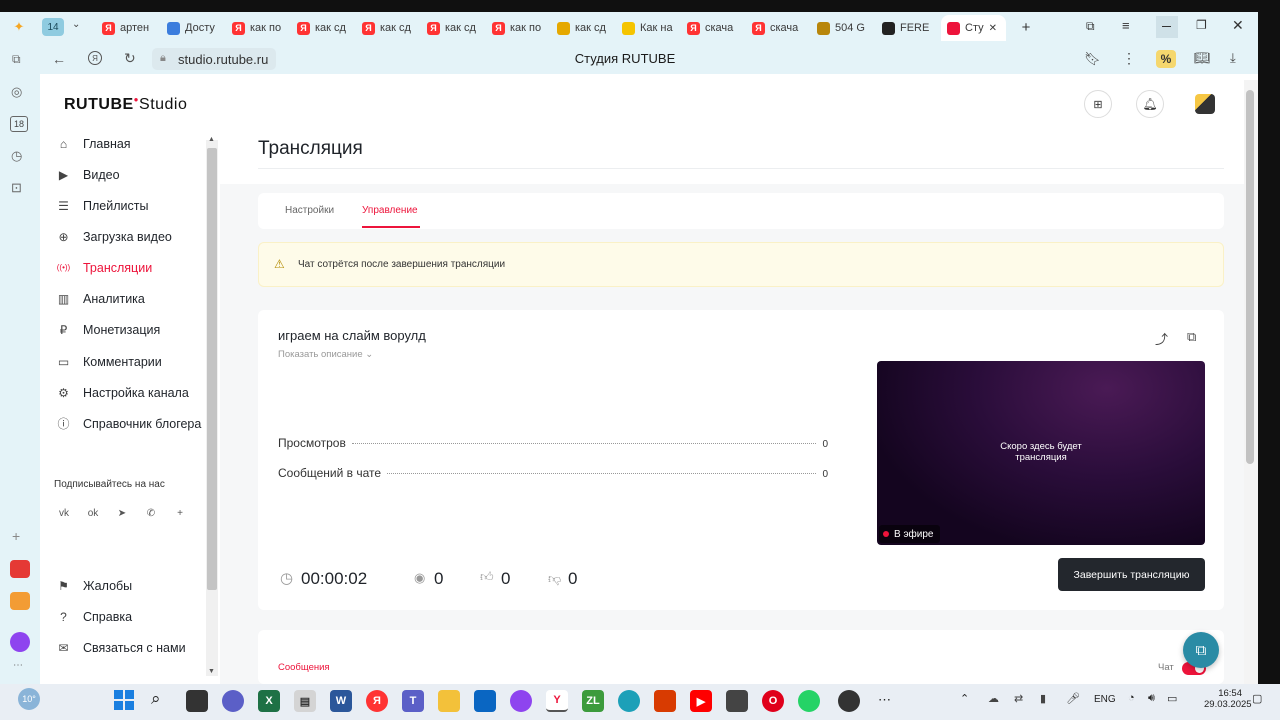 The height and width of the screenshot is (720, 1280). Describe the element at coordinates (809, 701) in the screenshot. I see `whatsapp-icon` at that location.